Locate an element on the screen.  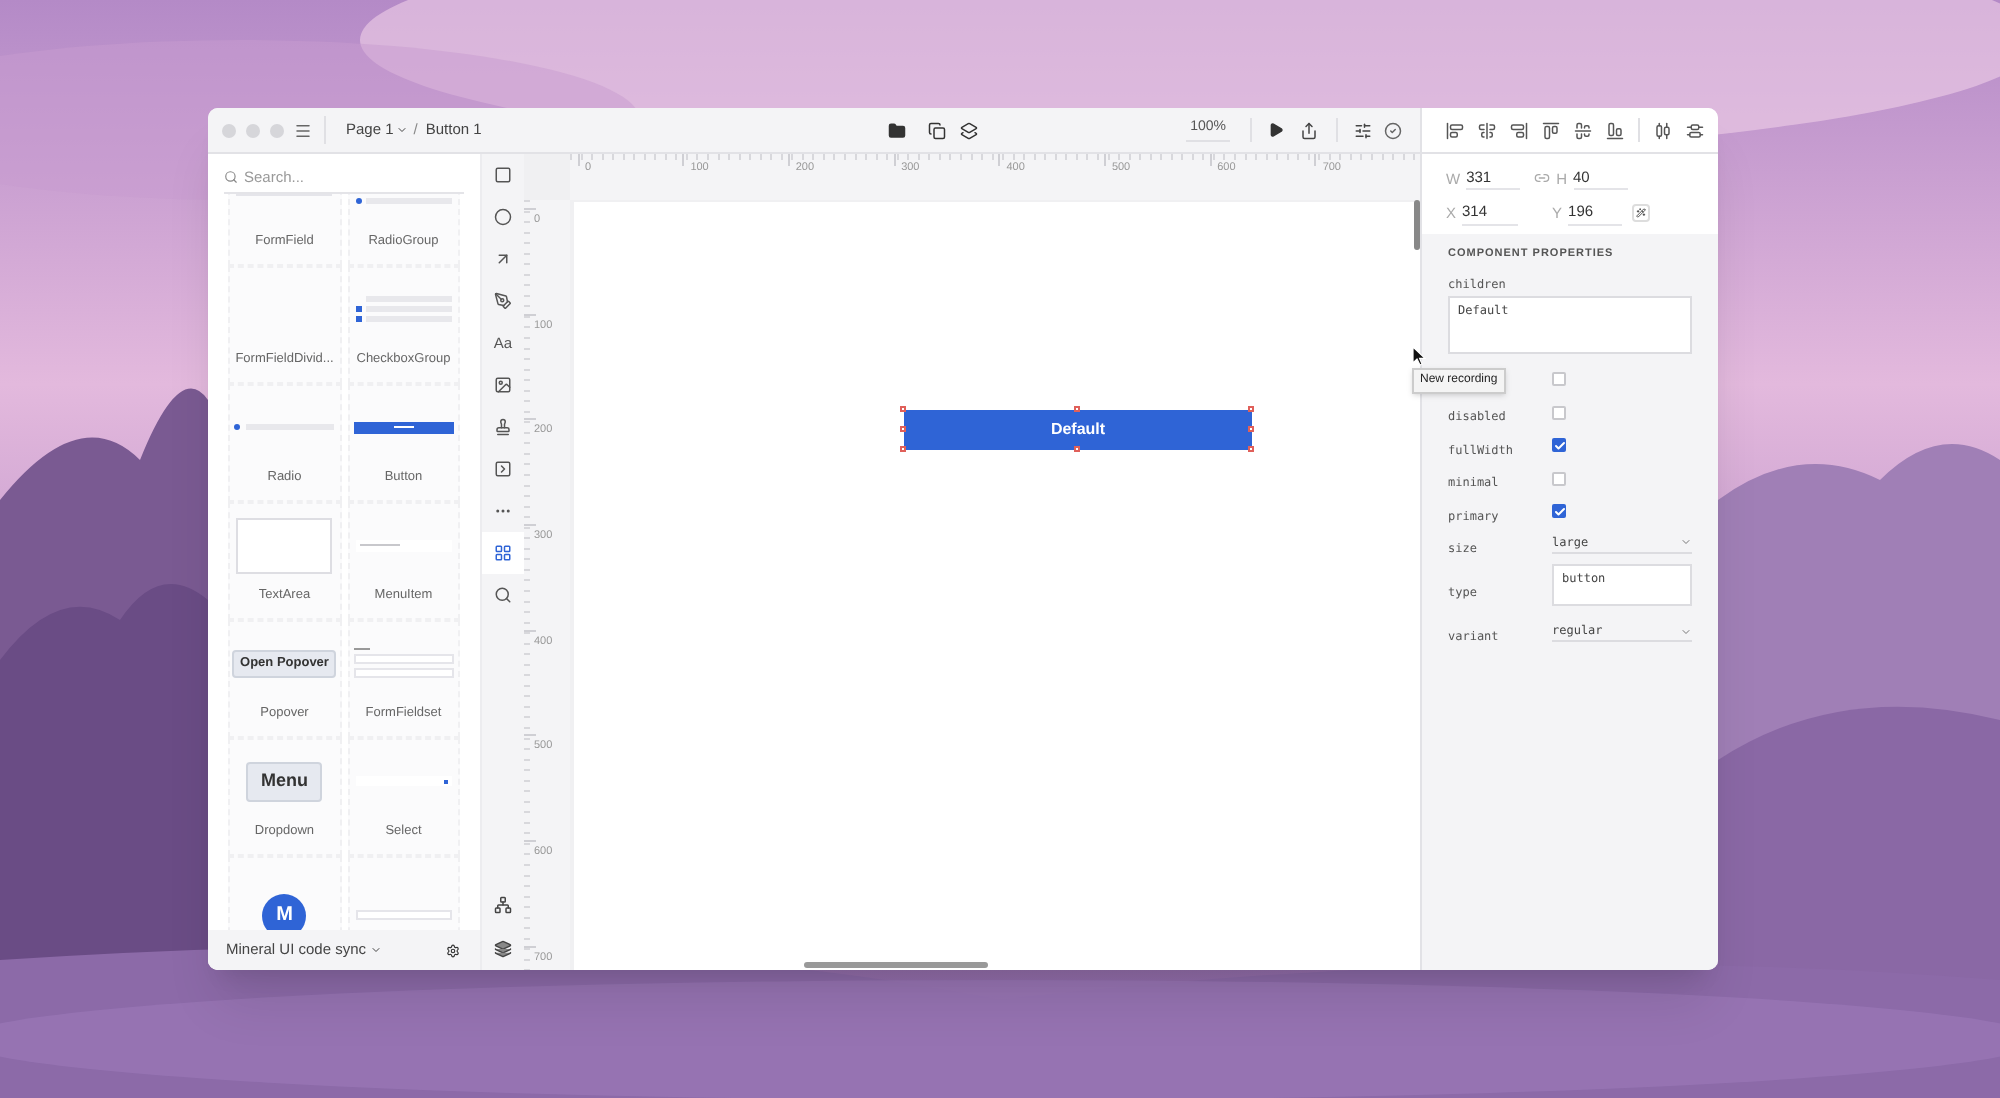
sliders-icon is located at coordinates (1363, 130).